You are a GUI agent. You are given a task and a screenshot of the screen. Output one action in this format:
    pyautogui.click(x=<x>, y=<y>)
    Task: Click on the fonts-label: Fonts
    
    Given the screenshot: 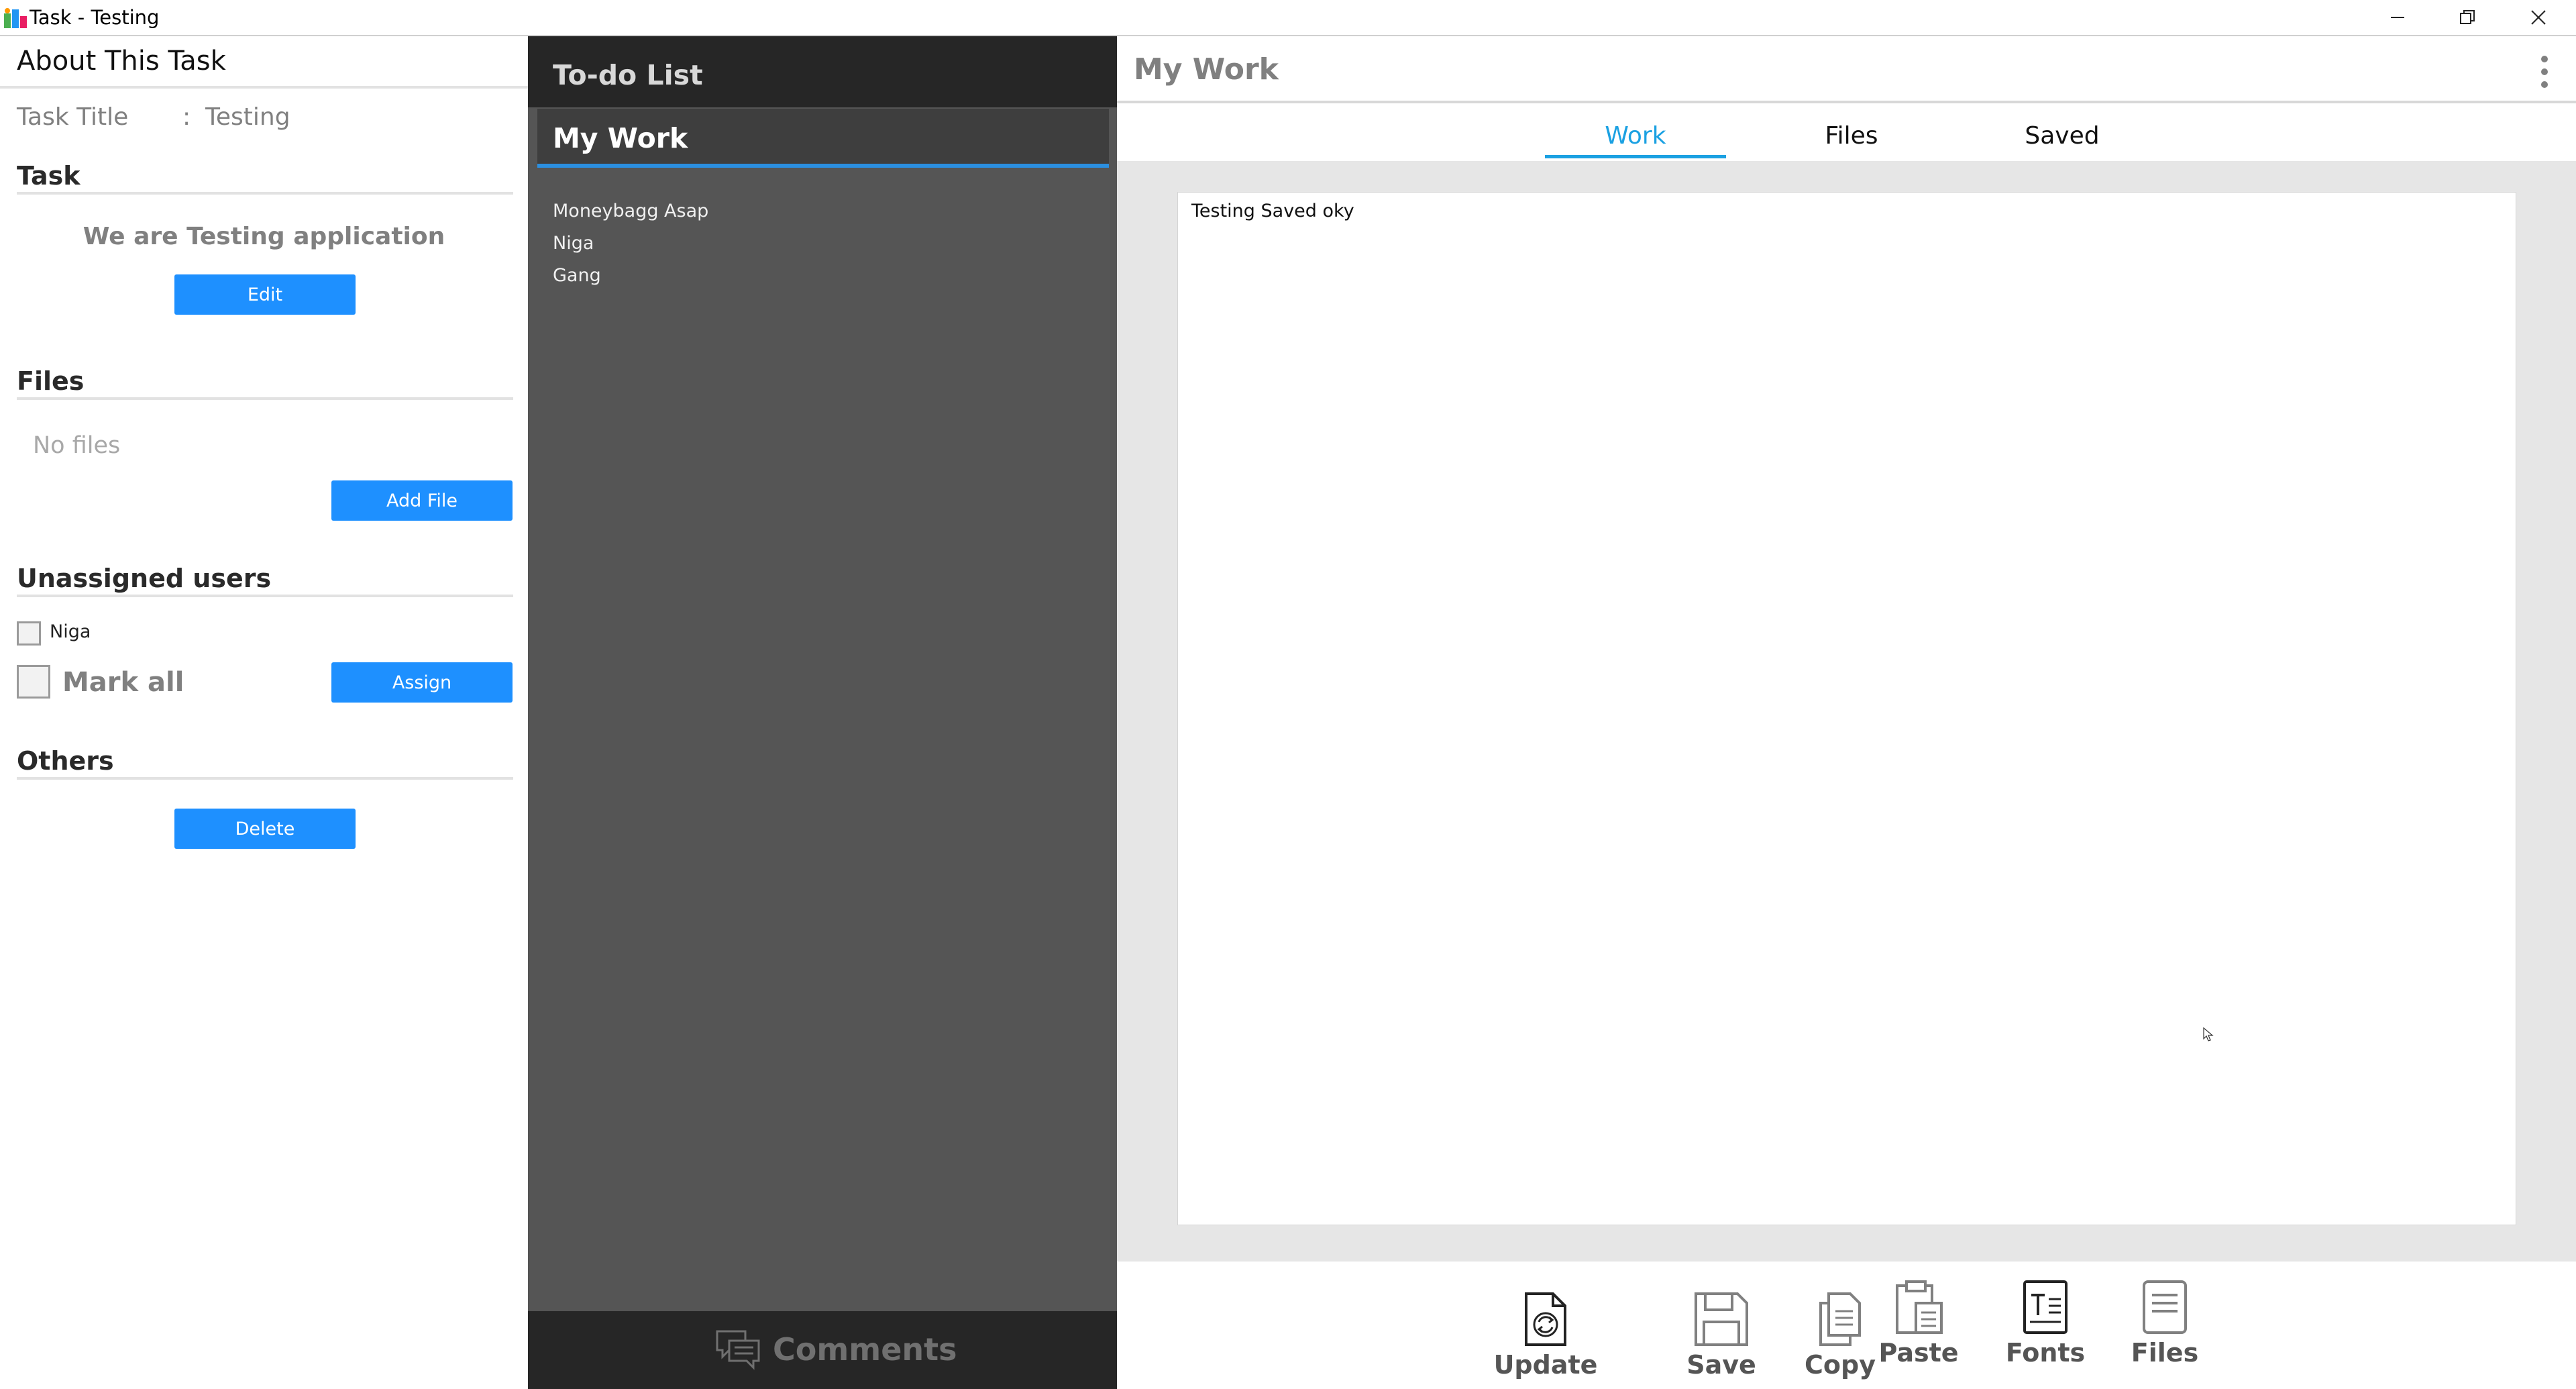 What is the action you would take?
    pyautogui.click(x=2045, y=1353)
    